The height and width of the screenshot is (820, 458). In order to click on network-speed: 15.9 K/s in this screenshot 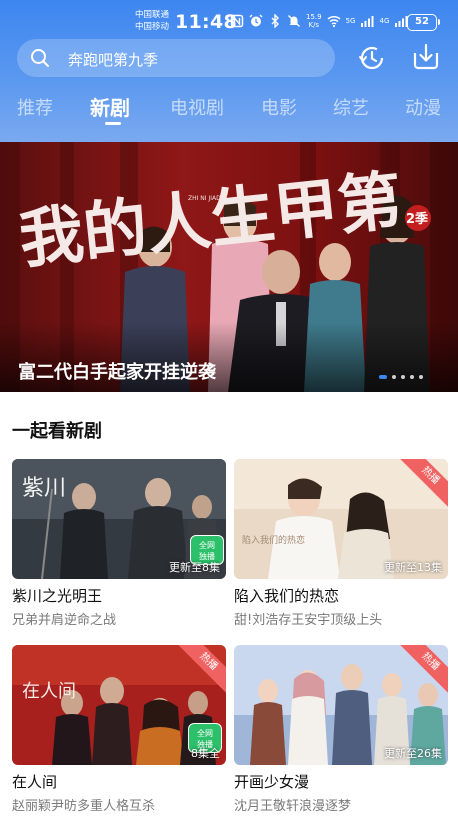, I will do `click(314, 21)`.